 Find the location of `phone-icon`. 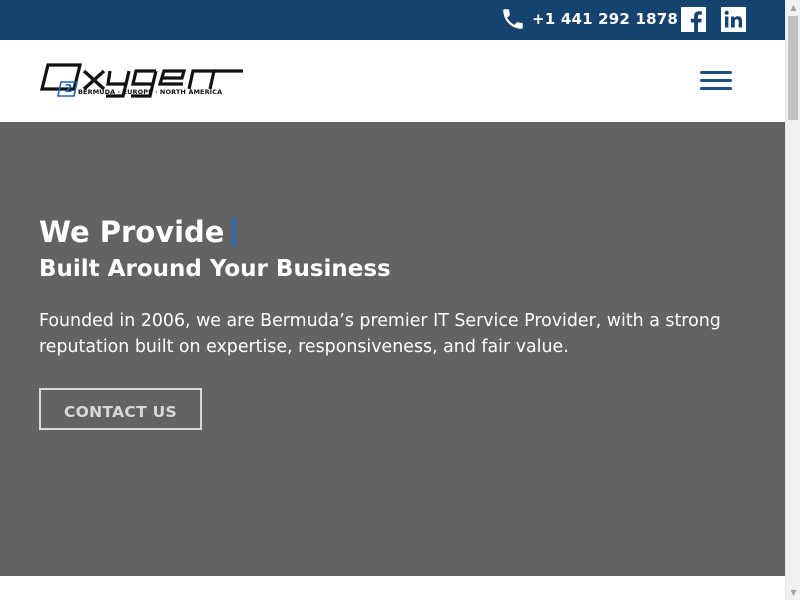

phone-icon is located at coordinates (513, 19).